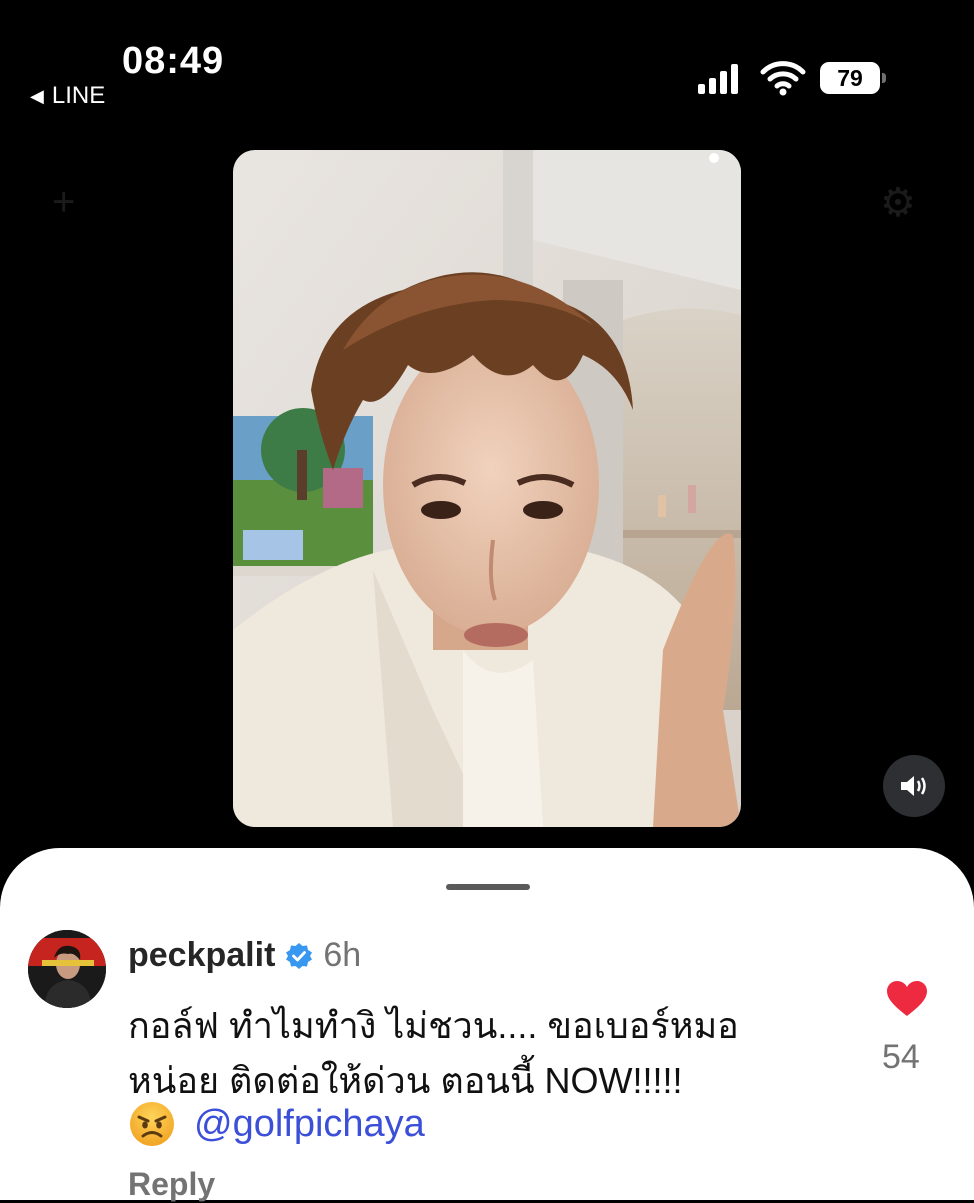 The image size is (974, 1203). Describe the element at coordinates (718, 79) in the screenshot. I see `signal-icon` at that location.